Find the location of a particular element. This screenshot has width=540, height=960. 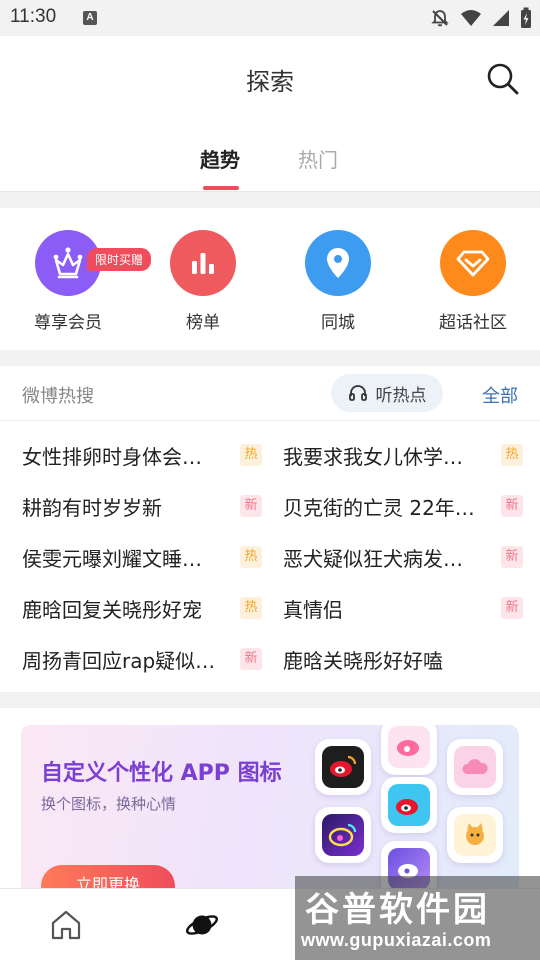

quick-entry-label: 尊享会员 is located at coordinates (68, 323).